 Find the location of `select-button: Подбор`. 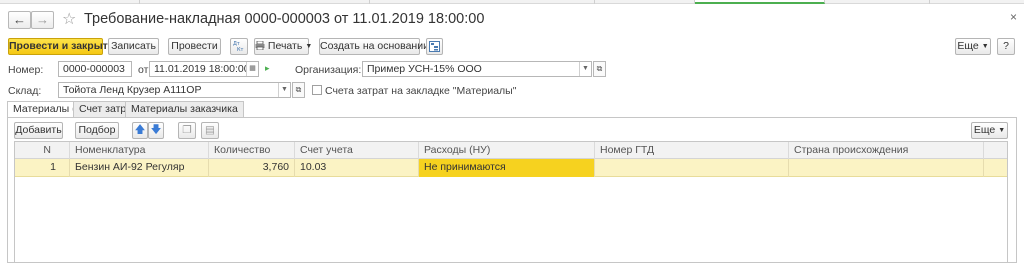

select-button: Подбор is located at coordinates (97, 130).